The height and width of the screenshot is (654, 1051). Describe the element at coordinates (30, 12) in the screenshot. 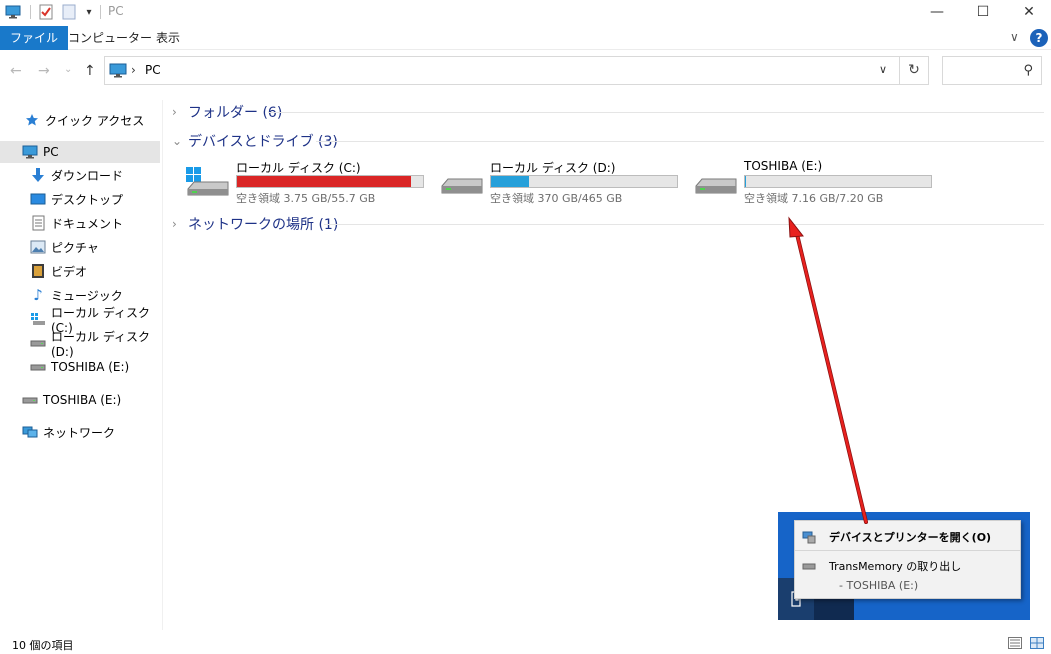

I see `quick-access-separator` at that location.